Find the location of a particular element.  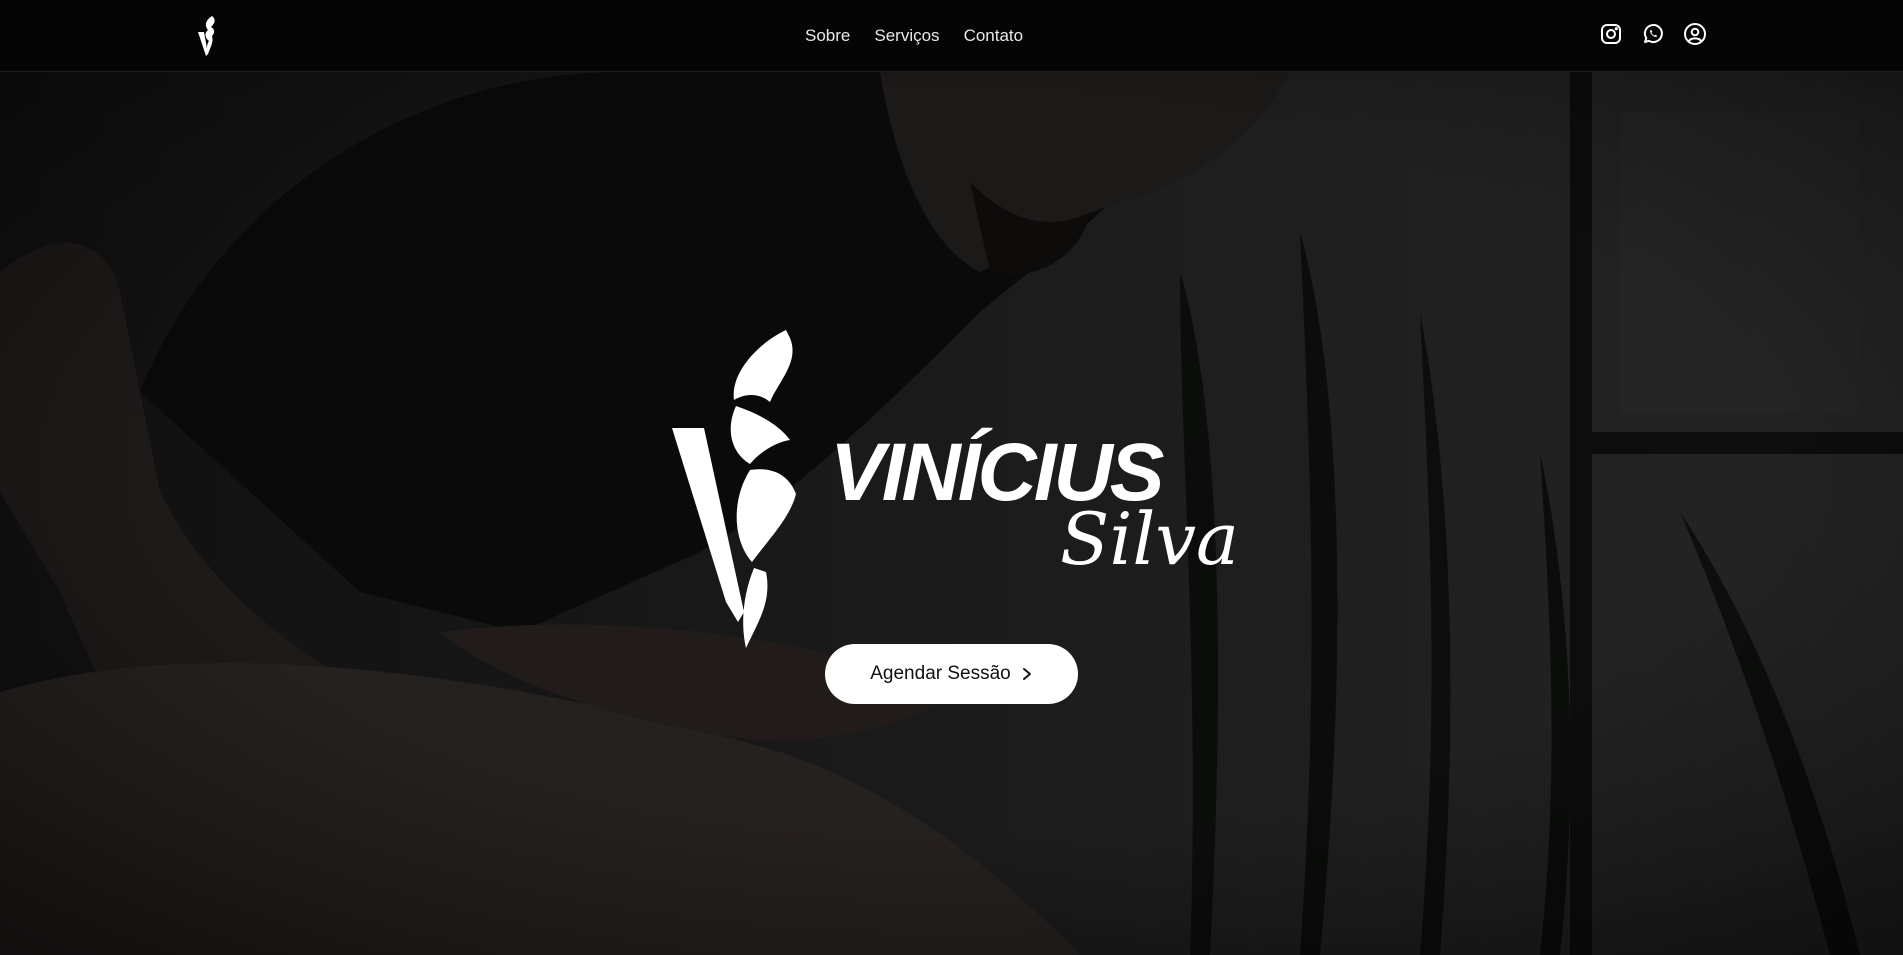

top-navigation-bar: Sobre Serviços Contato is located at coordinates (951, 36).